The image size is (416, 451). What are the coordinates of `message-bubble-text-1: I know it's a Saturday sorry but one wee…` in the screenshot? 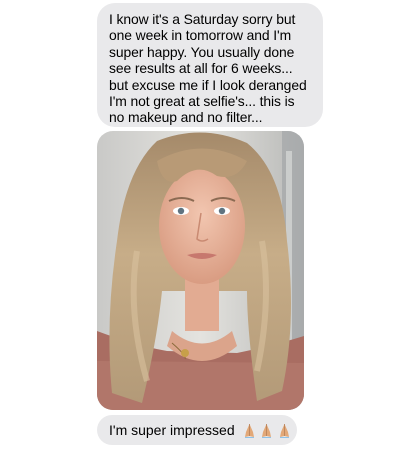 It's located at (210, 65).